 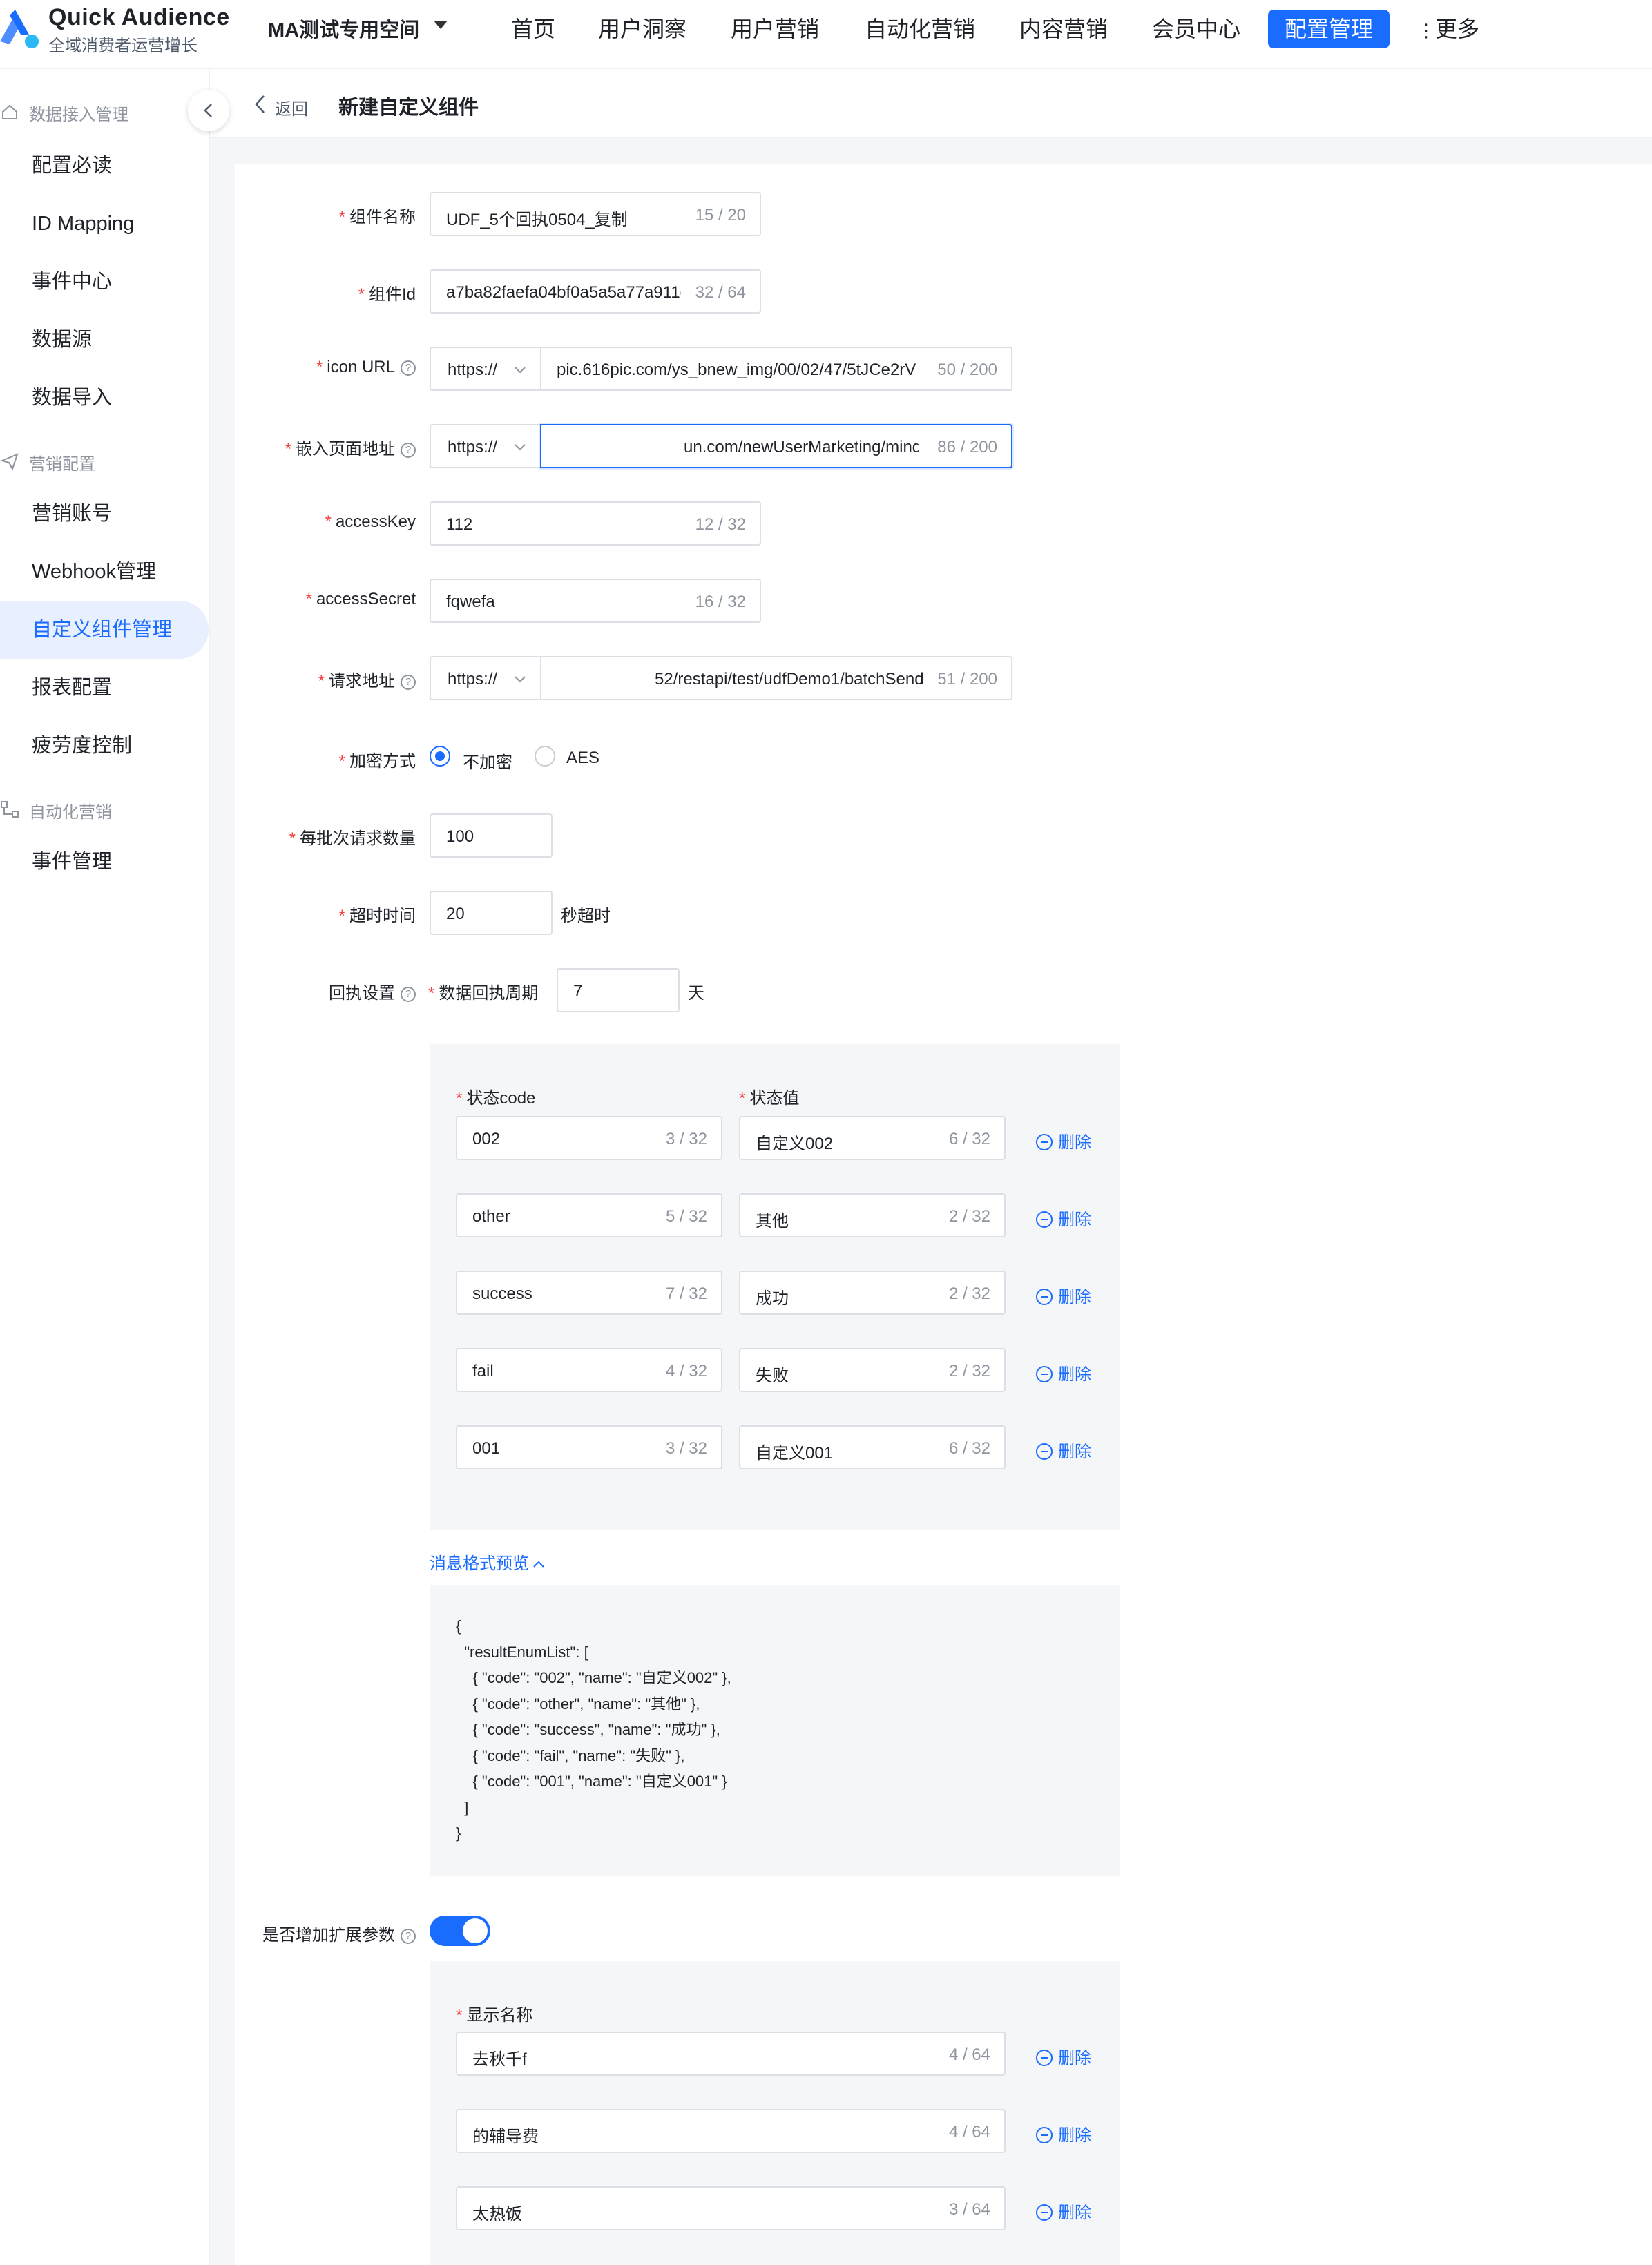 I want to click on display-name-input: 去秋千f 4 / 64, so click(x=731, y=2054).